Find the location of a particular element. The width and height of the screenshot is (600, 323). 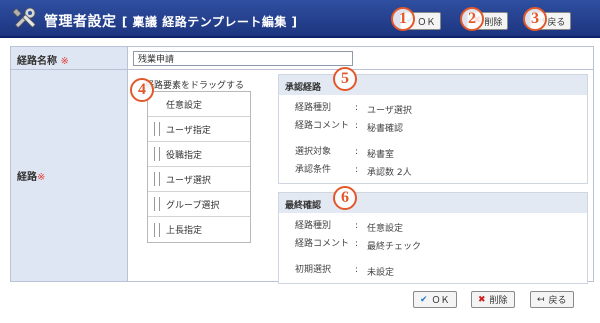

route-label: 経路※ is located at coordinates (69, 175).